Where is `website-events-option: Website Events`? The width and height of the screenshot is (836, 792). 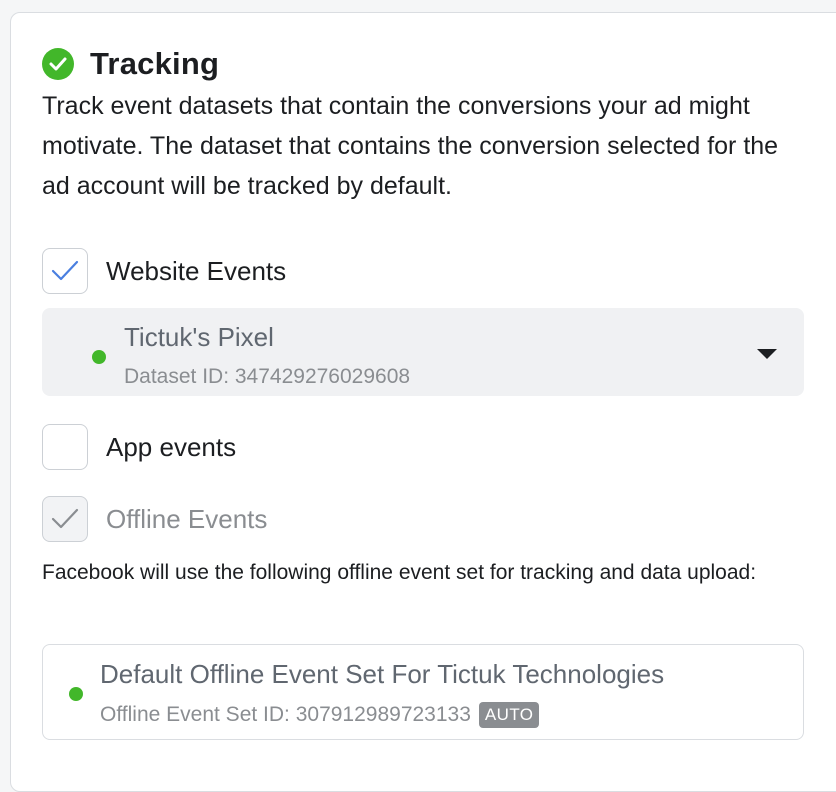 website-events-option: Website Events is located at coordinates (164, 271).